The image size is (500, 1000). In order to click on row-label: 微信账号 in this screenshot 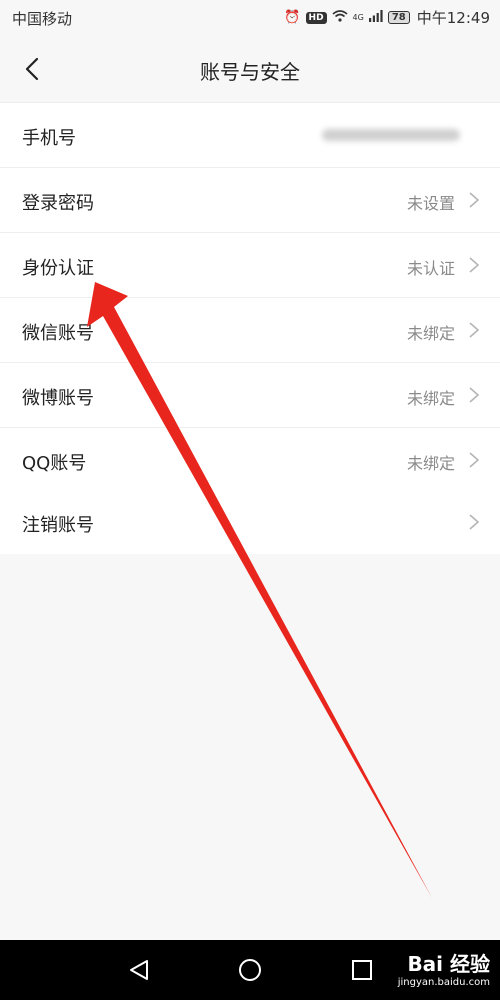, I will do `click(58, 333)`.